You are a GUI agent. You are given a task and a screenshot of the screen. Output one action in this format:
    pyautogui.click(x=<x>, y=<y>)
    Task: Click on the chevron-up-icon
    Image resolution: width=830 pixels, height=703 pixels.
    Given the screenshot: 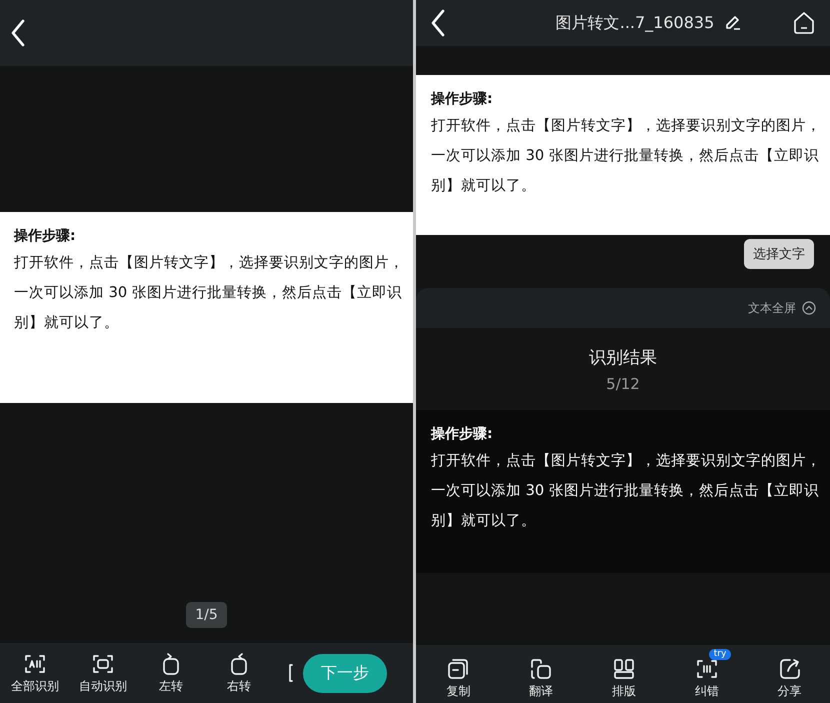 What is the action you would take?
    pyautogui.click(x=809, y=308)
    